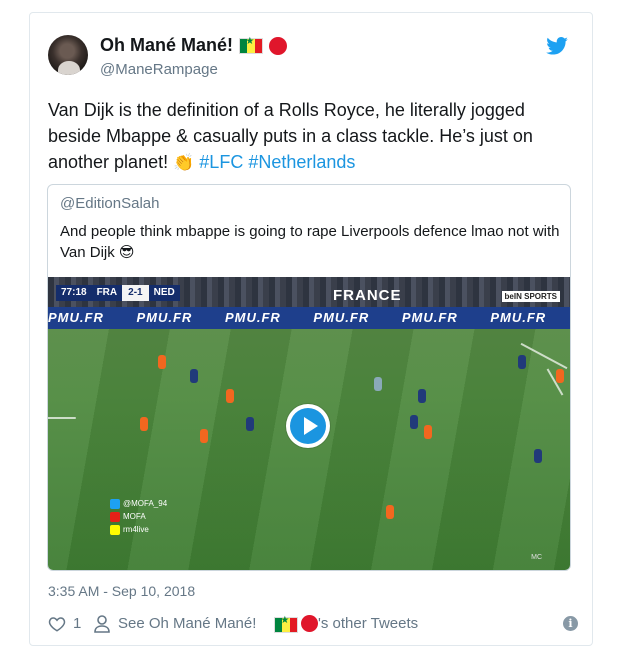 This screenshot has width=620, height=660. What do you see at coordinates (77, 623) in the screenshot?
I see `like-count: 1` at bounding box center [77, 623].